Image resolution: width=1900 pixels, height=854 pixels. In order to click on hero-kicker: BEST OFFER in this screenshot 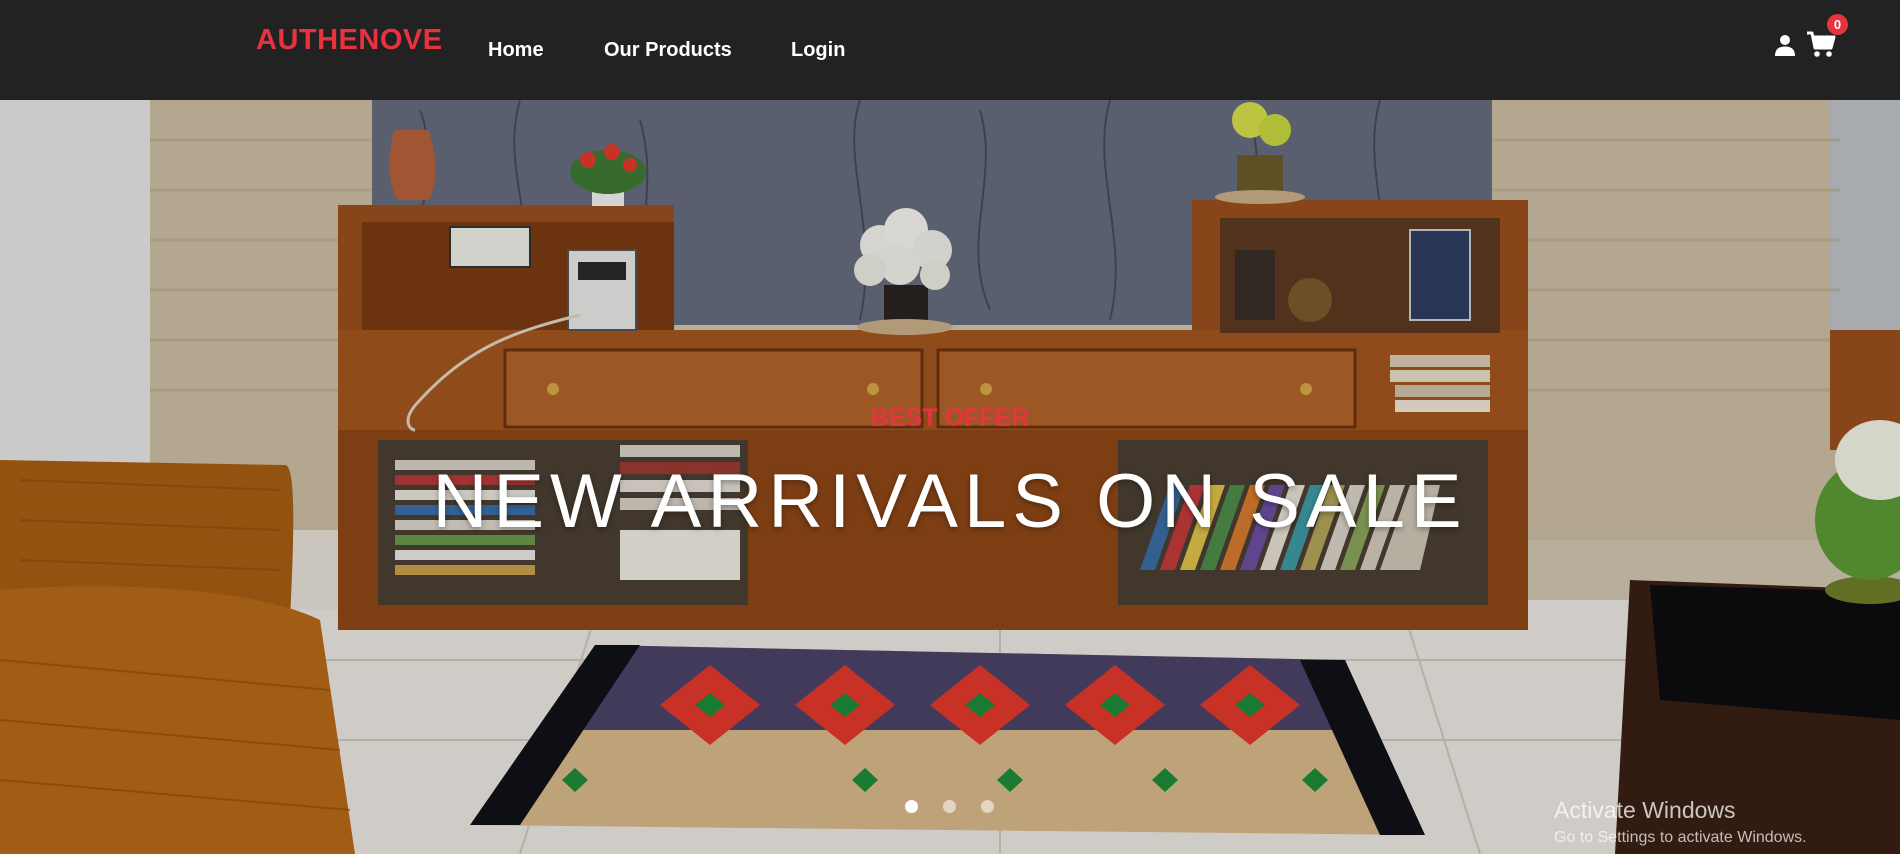, I will do `click(950, 418)`.